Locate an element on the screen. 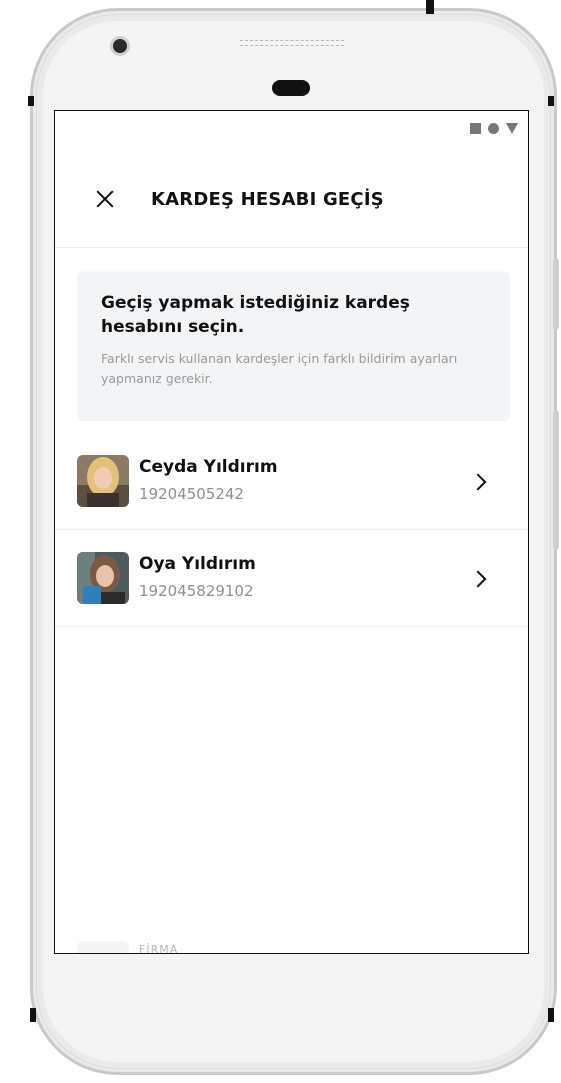  status-bar is located at coordinates (494, 128).